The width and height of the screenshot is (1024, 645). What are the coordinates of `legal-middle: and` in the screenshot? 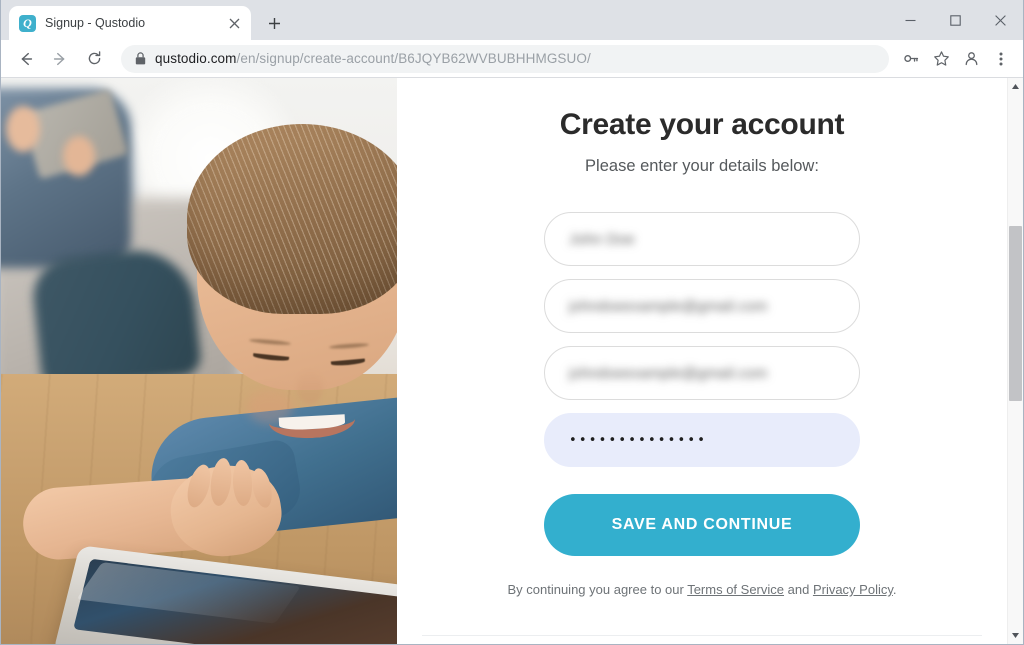 It's located at (798, 589).